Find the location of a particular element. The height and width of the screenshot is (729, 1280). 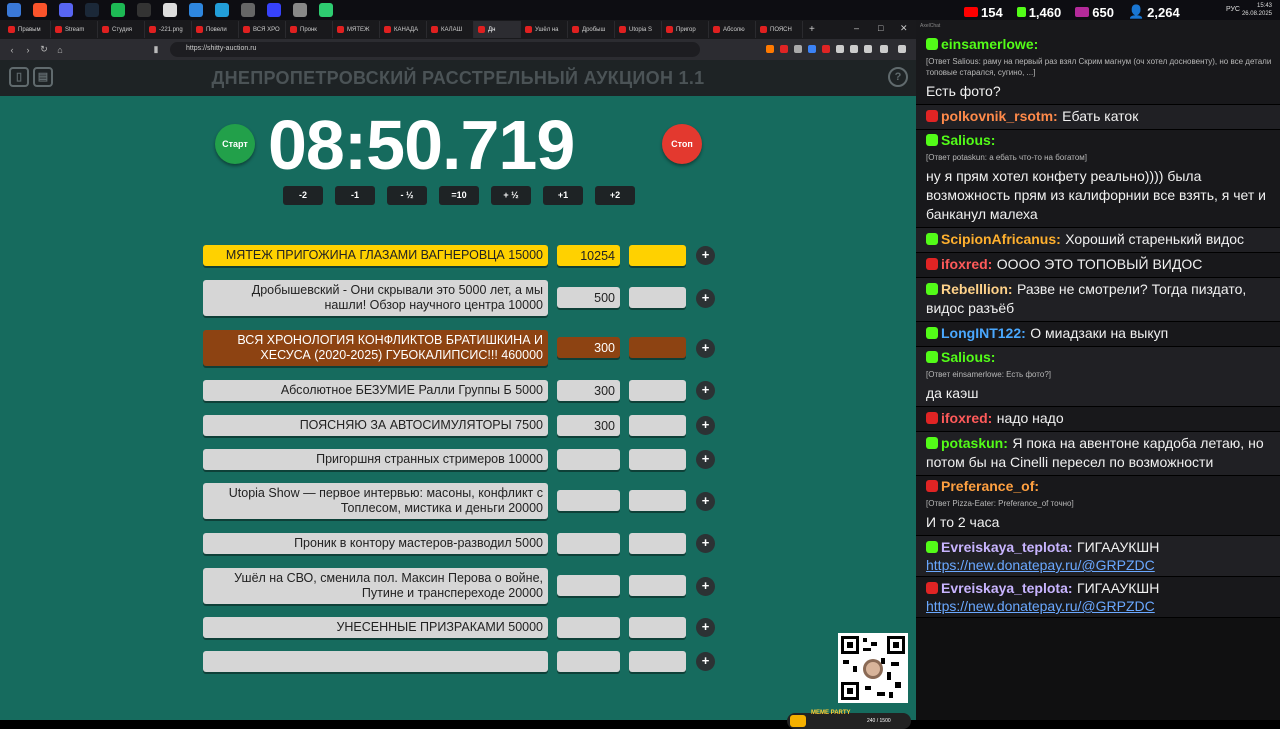

time-adjust-button: -2 is located at coordinates (303, 195).